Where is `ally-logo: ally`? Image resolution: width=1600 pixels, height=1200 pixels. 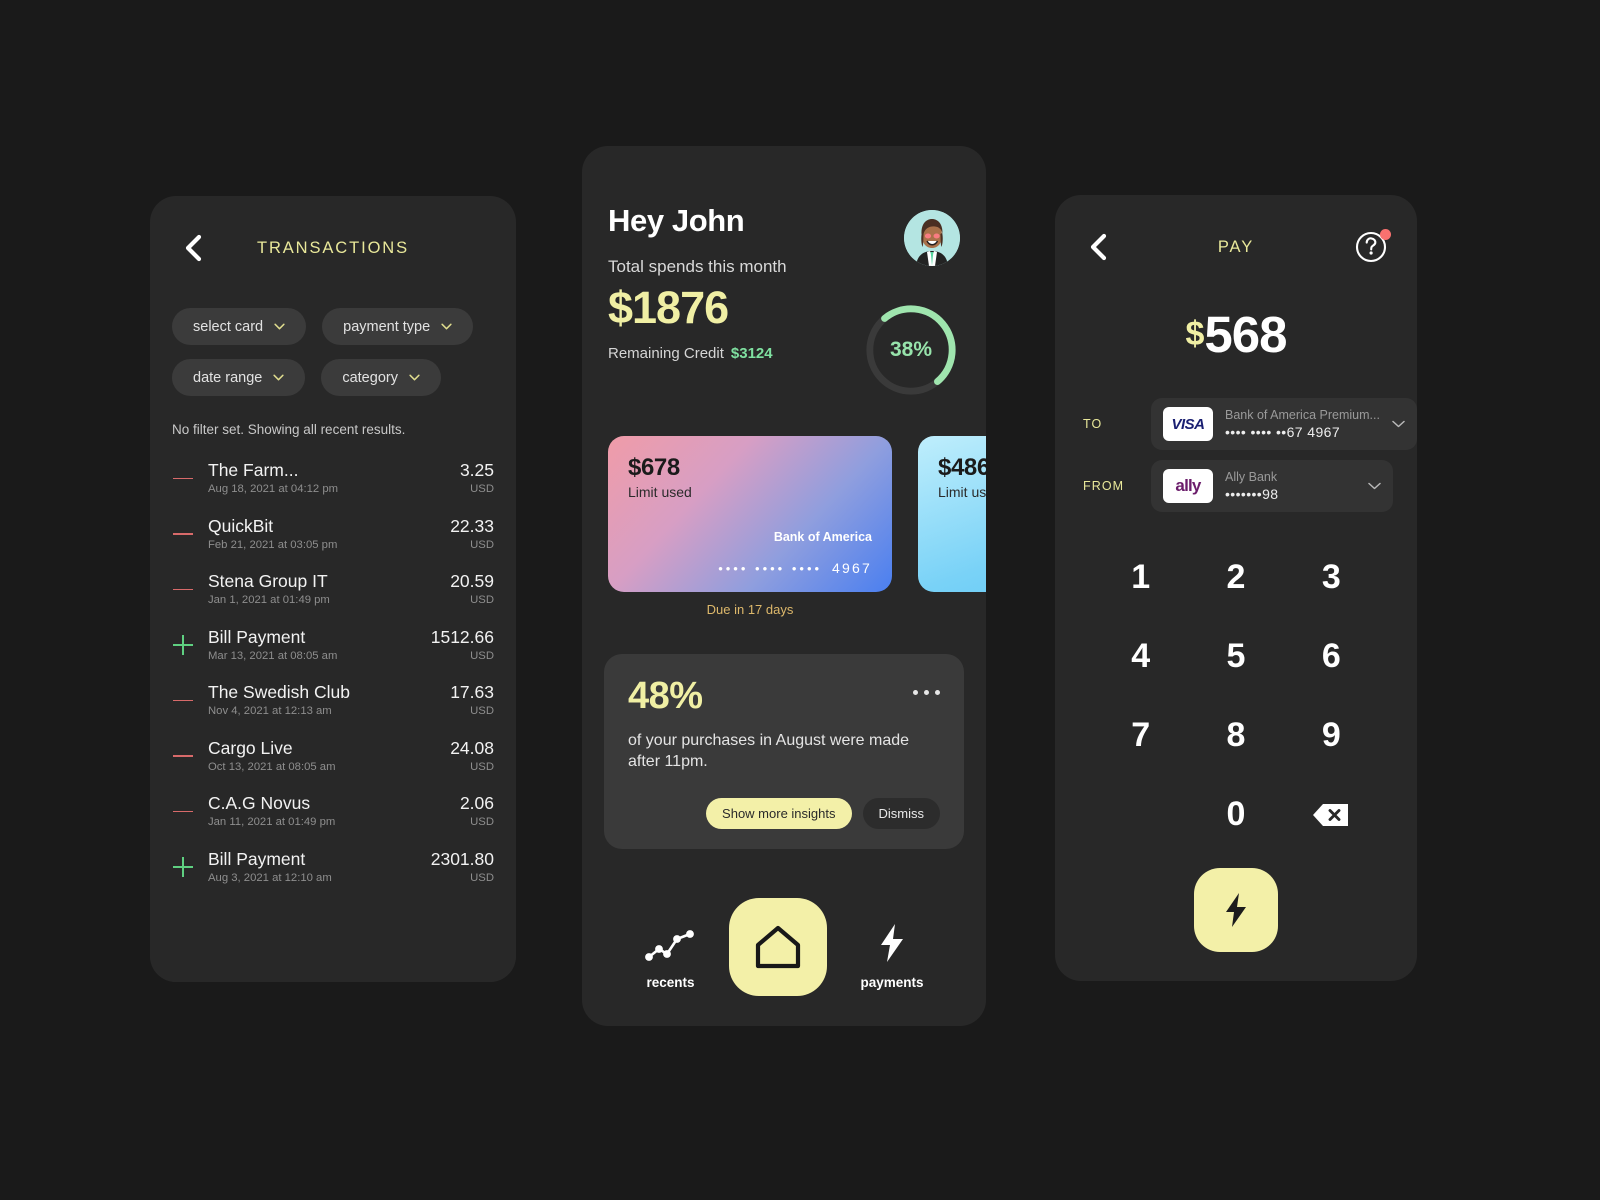 ally-logo: ally is located at coordinates (1188, 486).